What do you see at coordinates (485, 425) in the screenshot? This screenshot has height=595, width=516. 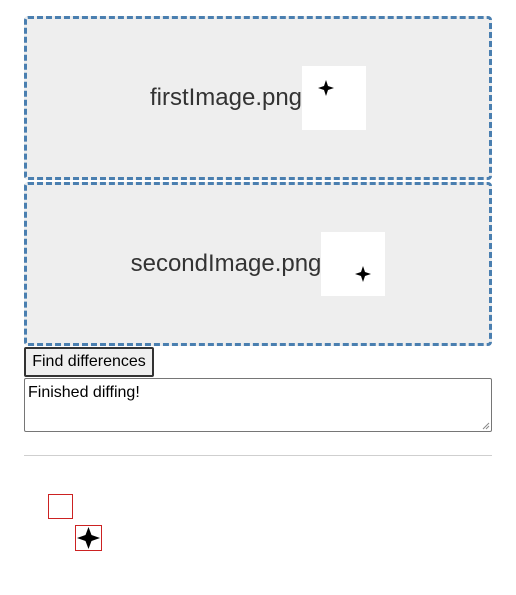 I see `resize-grip-icon` at bounding box center [485, 425].